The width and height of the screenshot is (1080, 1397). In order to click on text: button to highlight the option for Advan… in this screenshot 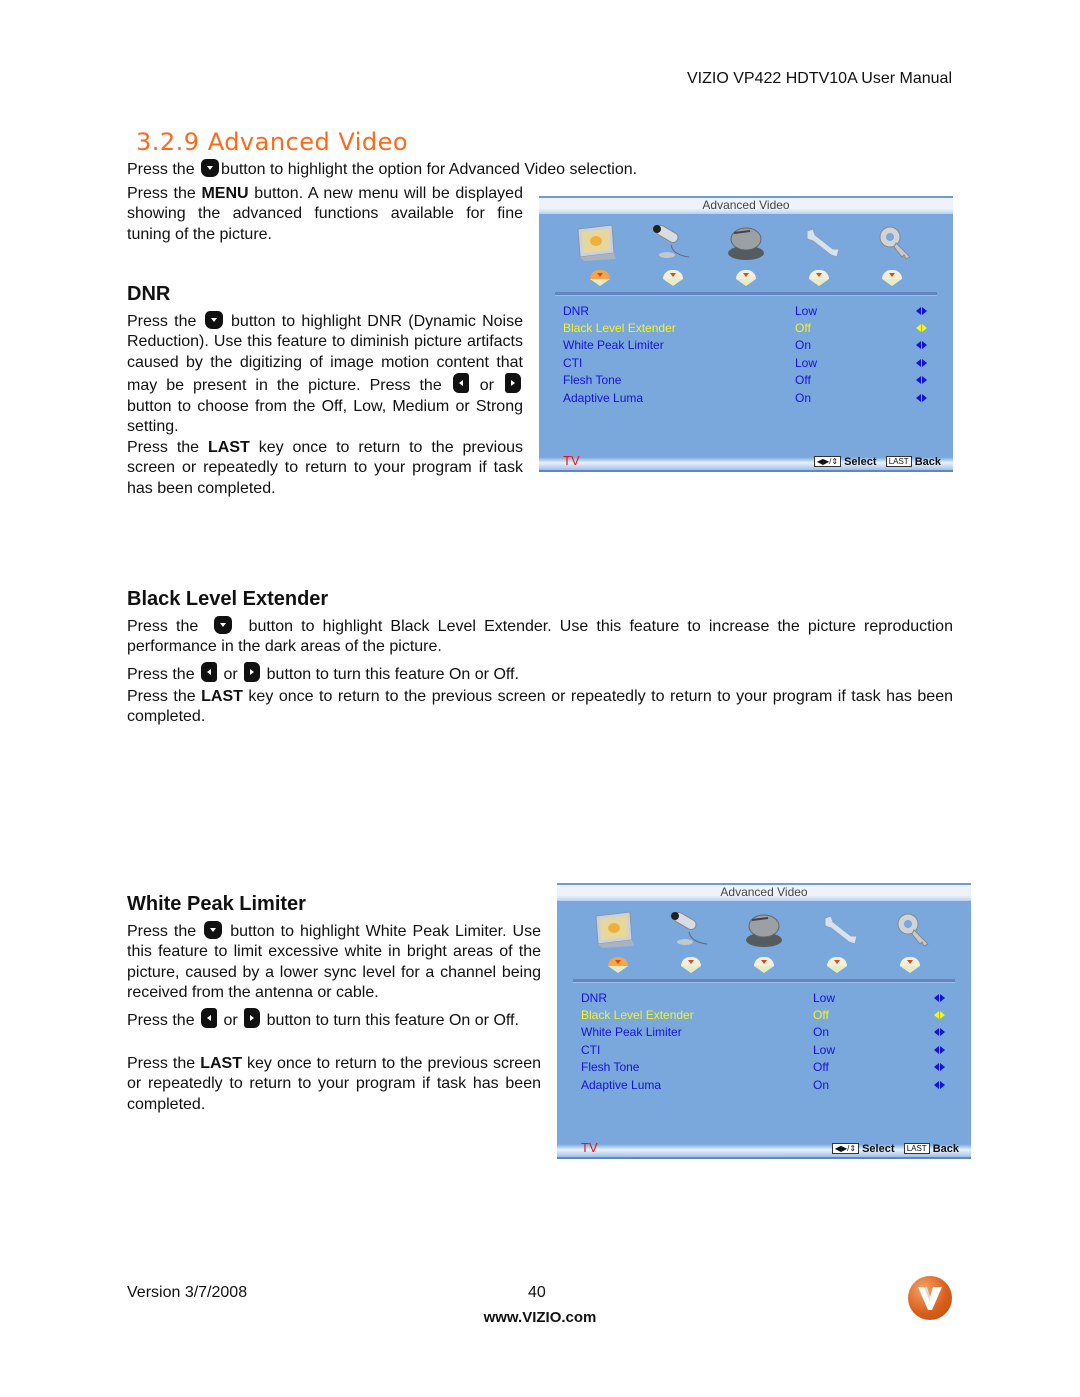, I will do `click(429, 169)`.